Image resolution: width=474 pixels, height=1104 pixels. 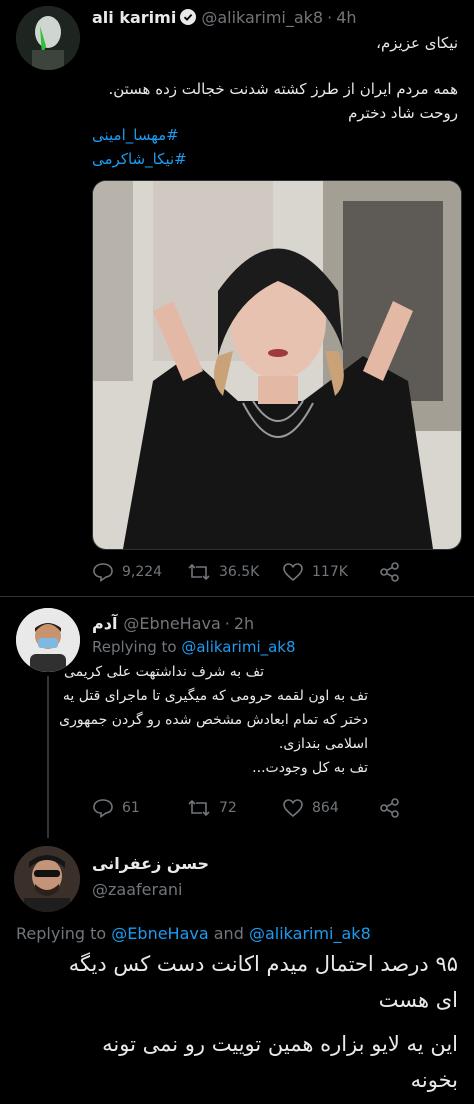 I want to click on replying-to: Replying to @EbneHava and @alikarimi_ak8, so click(x=193, y=933).